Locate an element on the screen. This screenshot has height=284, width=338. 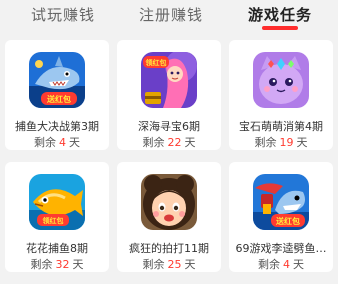
days-count: 32 is located at coordinates (62, 264).